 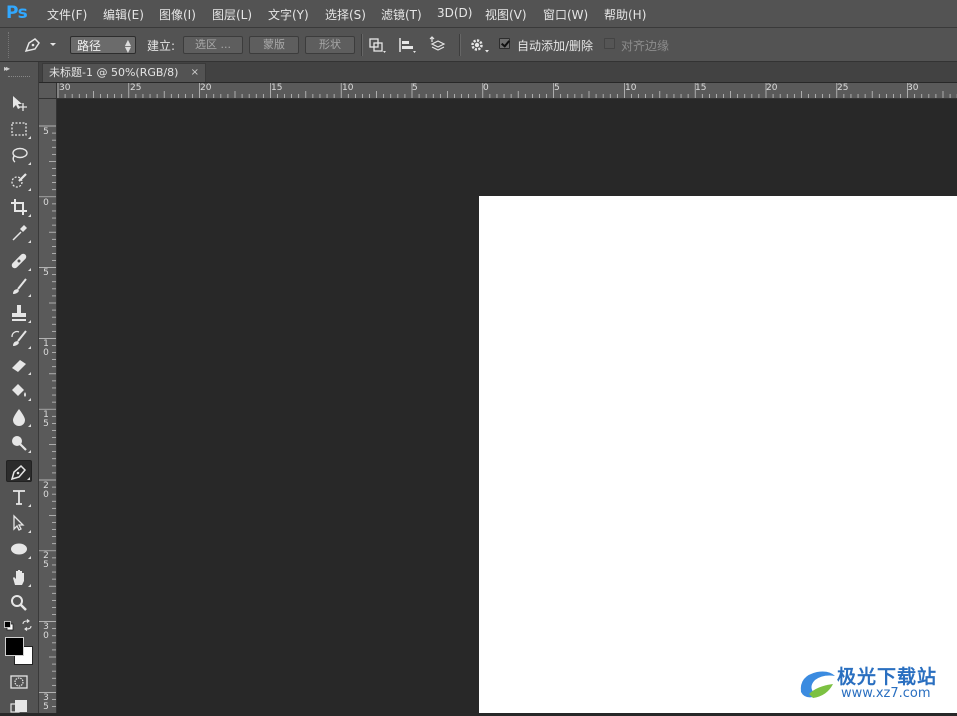 I want to click on history-brush-icon, so click(x=19, y=338).